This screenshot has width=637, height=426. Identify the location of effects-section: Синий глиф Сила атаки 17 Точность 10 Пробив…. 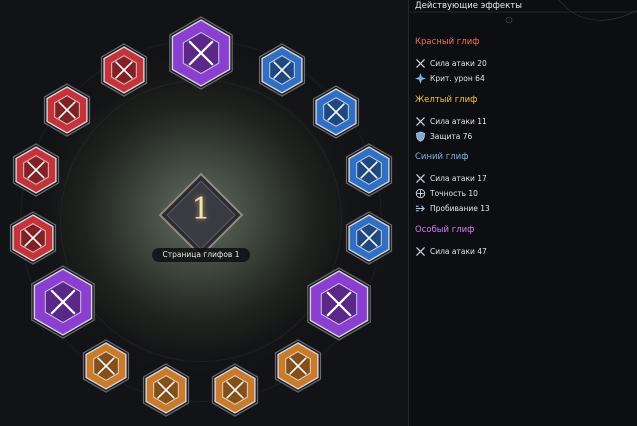
(452, 184).